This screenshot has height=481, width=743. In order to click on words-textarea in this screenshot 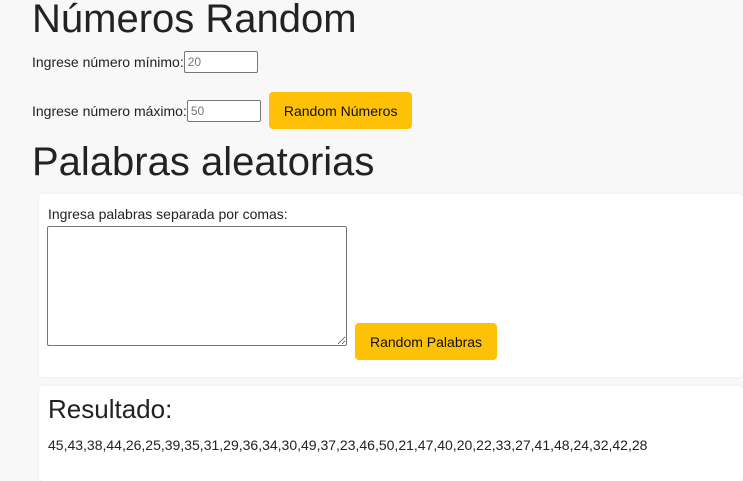, I will do `click(197, 286)`.